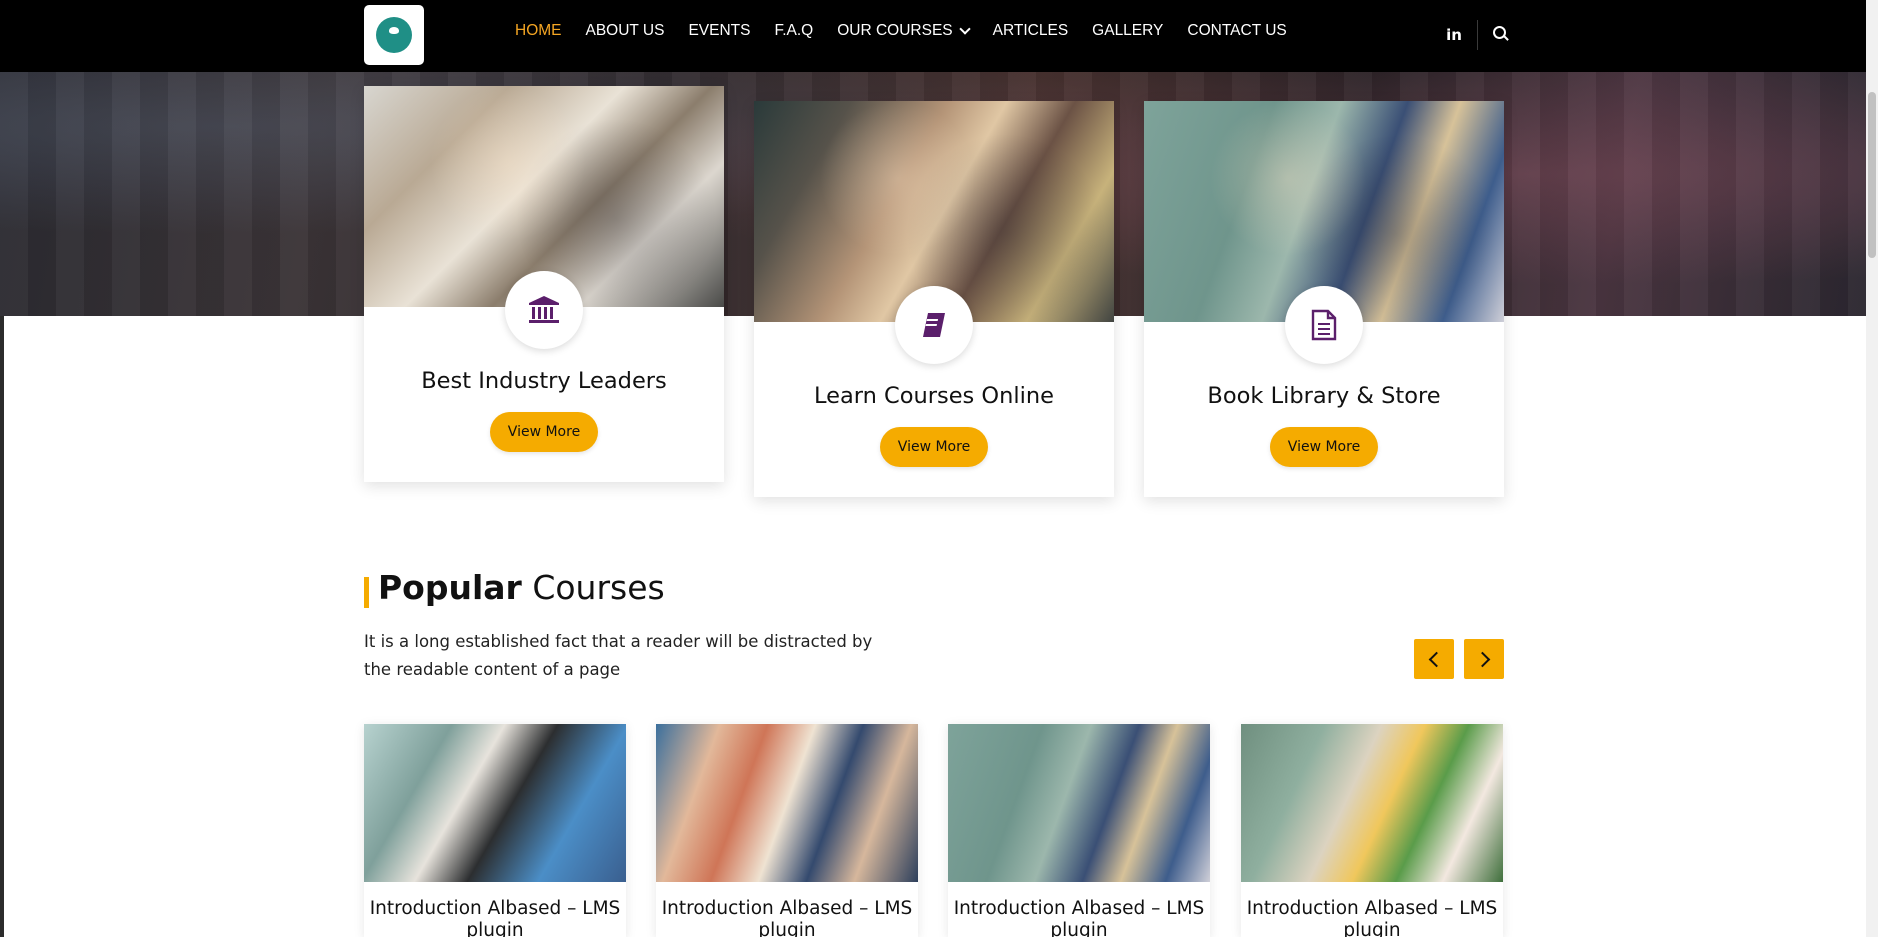 This screenshot has width=1878, height=937. Describe the element at coordinates (598, 587) in the screenshot. I see `section-title-light: Courses` at that location.